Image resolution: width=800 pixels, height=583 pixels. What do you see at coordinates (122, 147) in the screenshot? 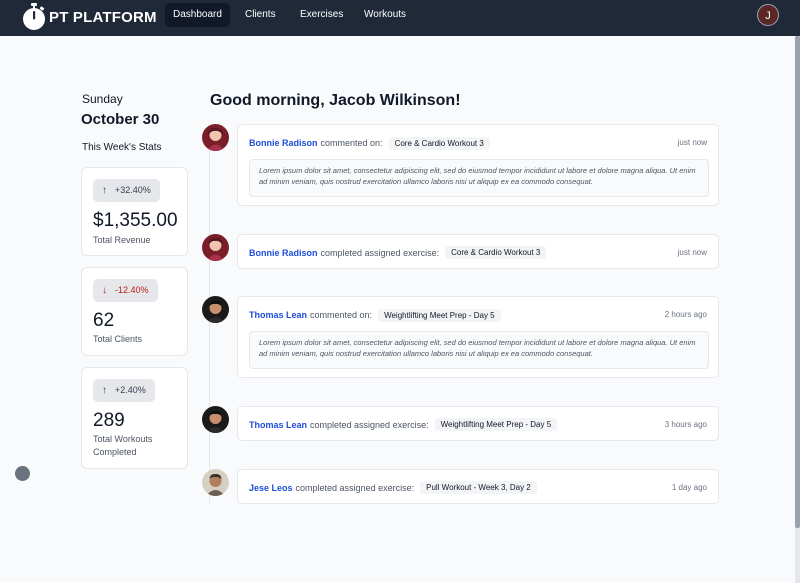
I see `stats-heading: This Week's Stats` at bounding box center [122, 147].